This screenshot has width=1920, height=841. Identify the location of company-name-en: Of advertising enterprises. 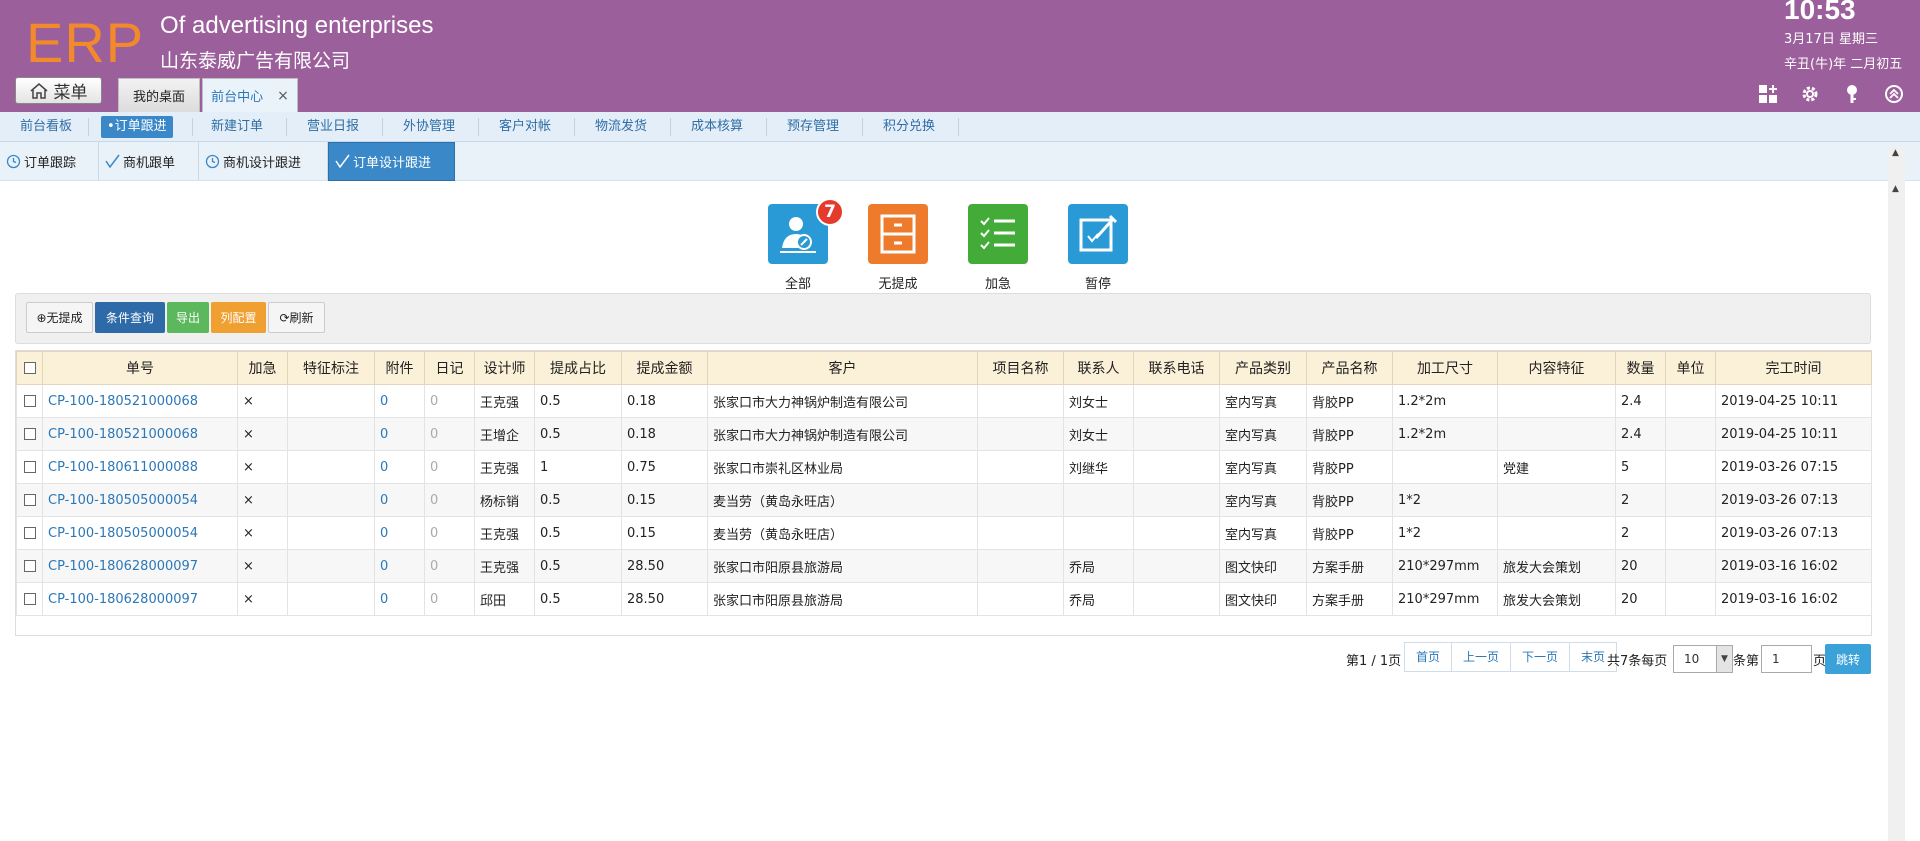
(297, 25).